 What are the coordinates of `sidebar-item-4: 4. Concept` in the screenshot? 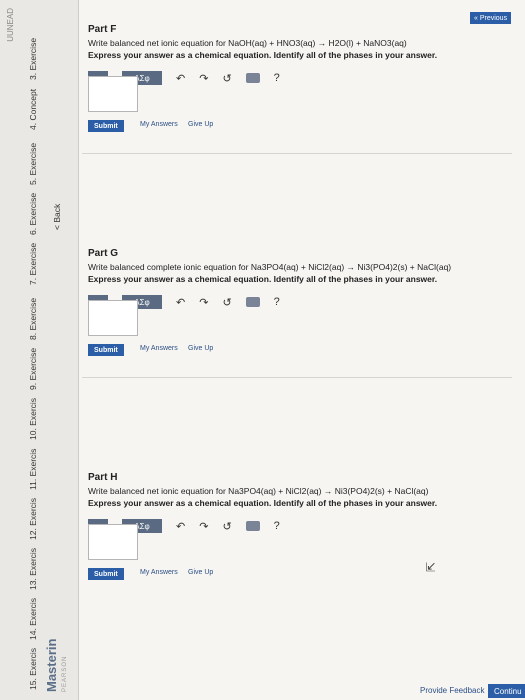 It's located at (33, 100).